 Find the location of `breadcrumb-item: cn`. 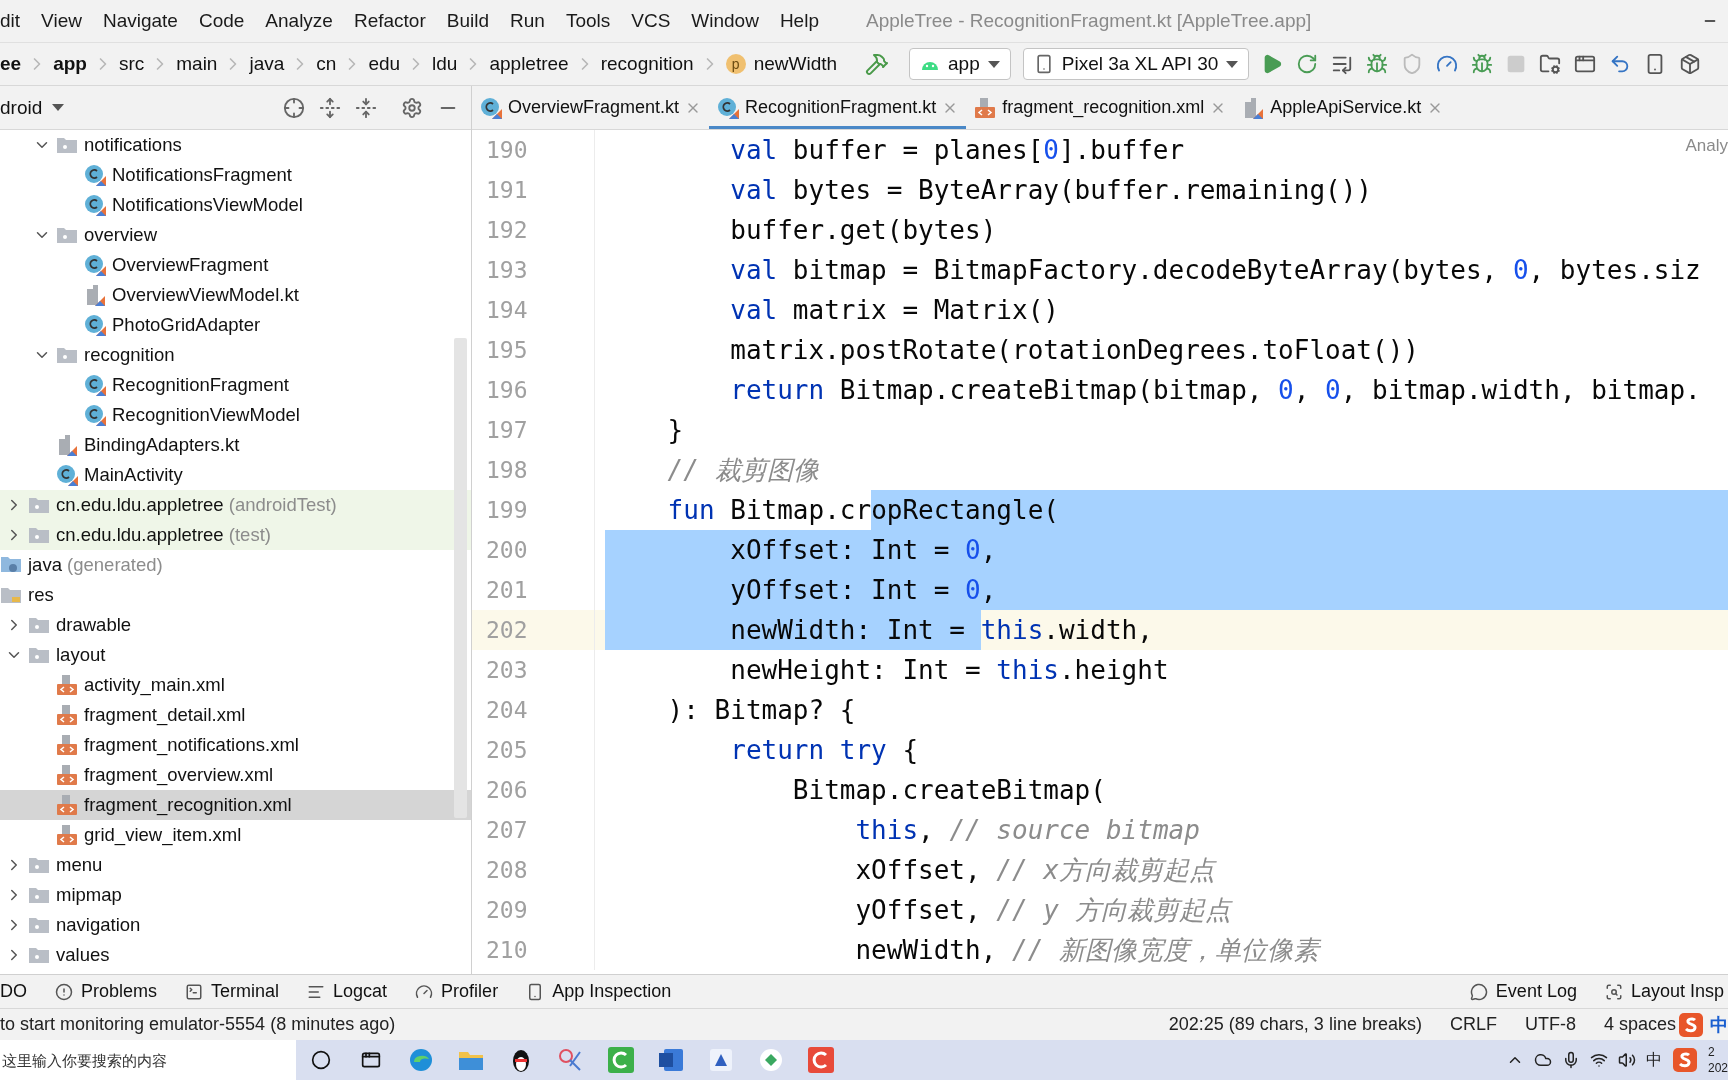

breadcrumb-item: cn is located at coordinates (326, 64).